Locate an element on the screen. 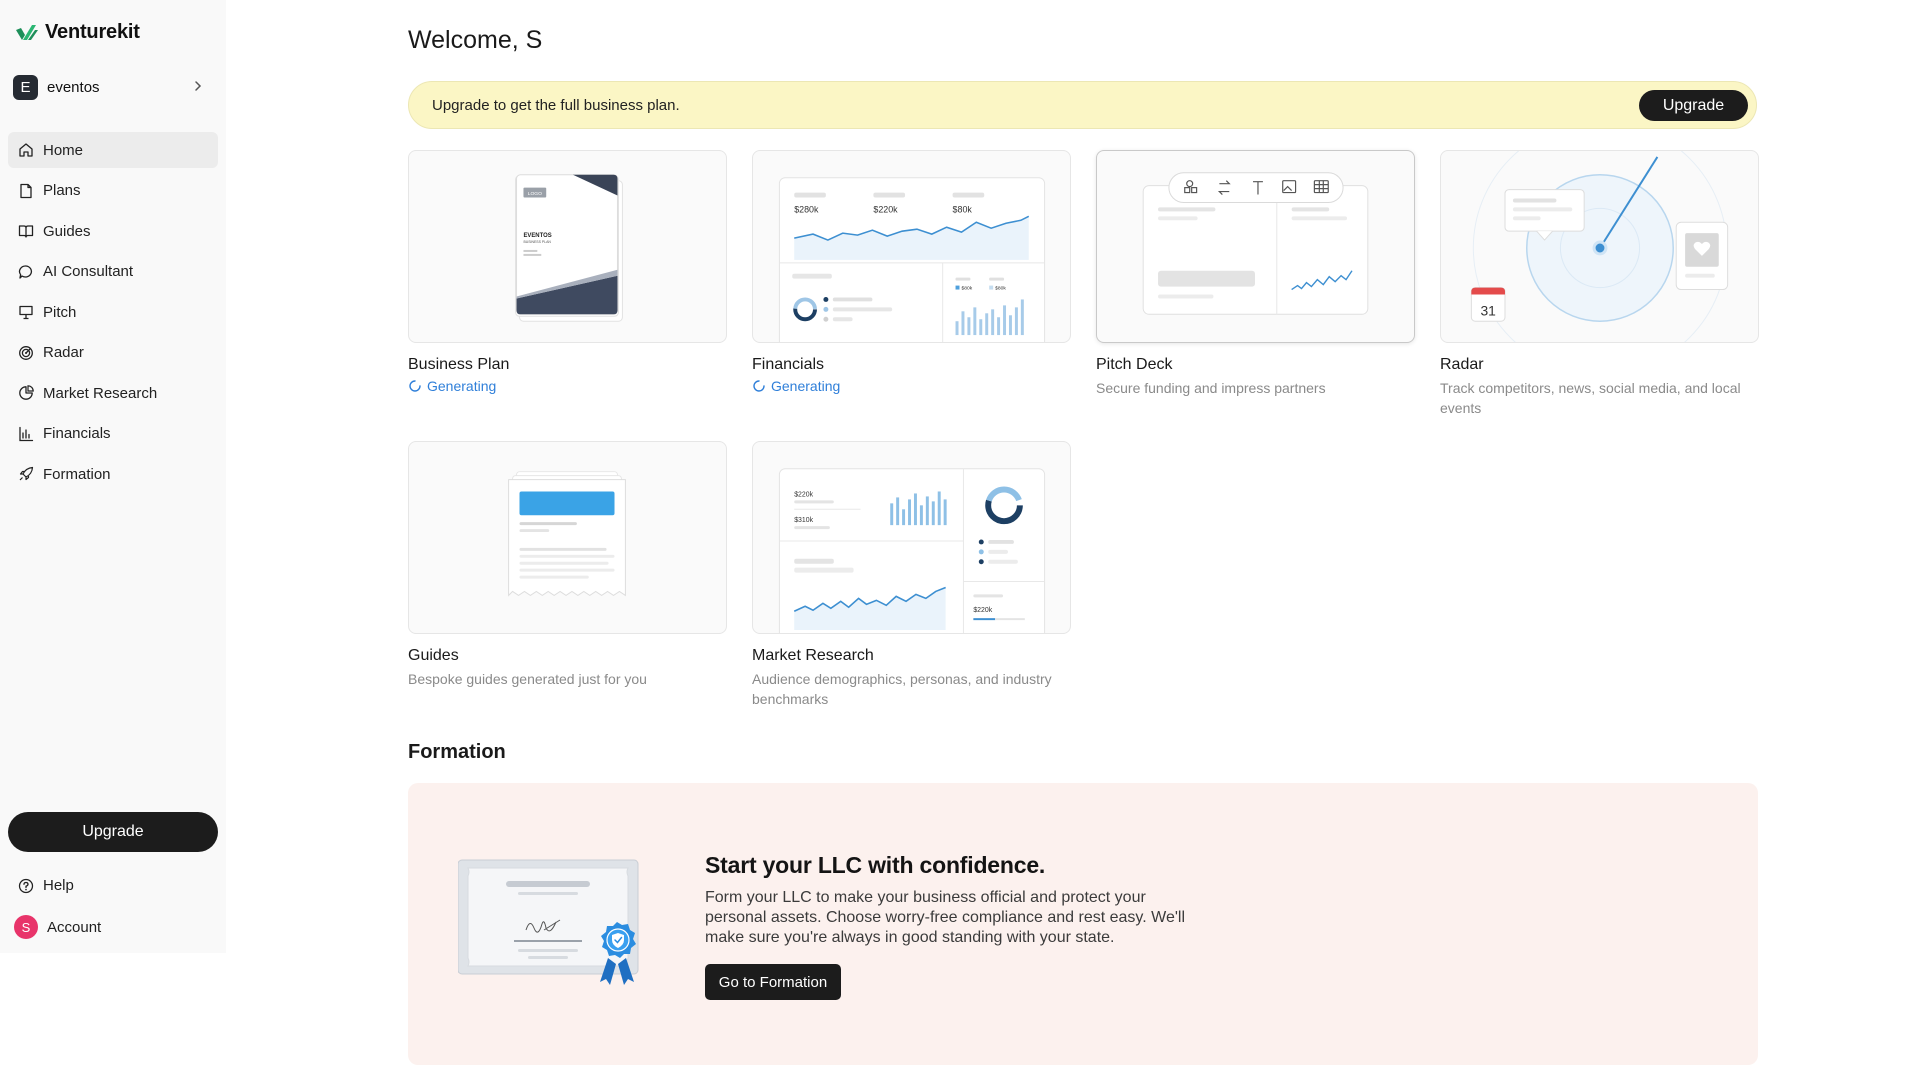  card-title: Pitch Deck is located at coordinates (1134, 364).